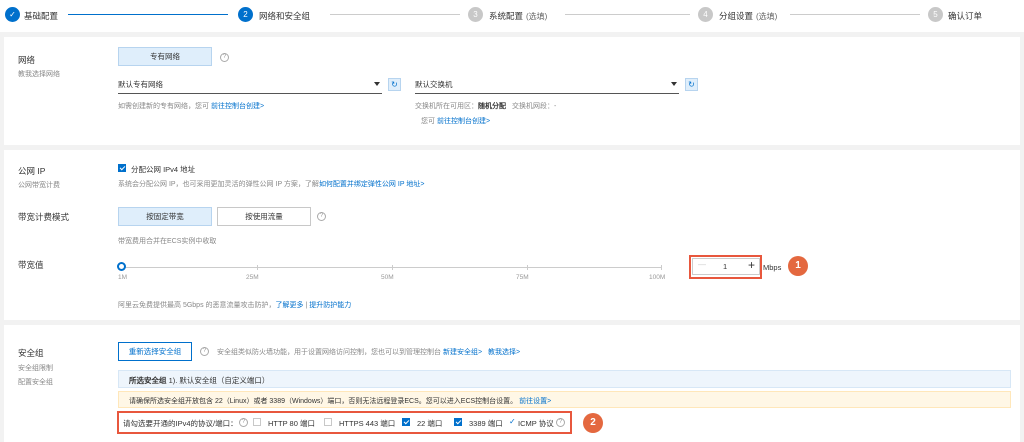  I want to click on go-settings-link: 前往设置>, so click(535, 401).